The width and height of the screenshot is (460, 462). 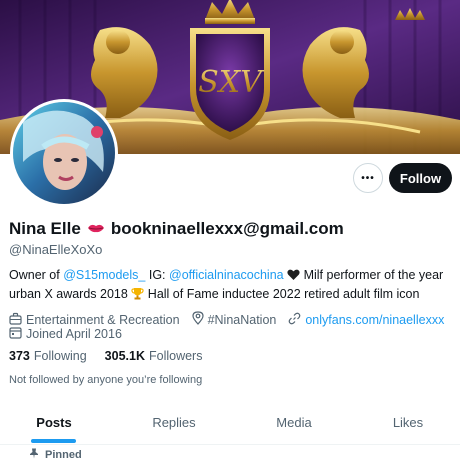 I want to click on joined-text: Joined April 2016, so click(x=74, y=334).